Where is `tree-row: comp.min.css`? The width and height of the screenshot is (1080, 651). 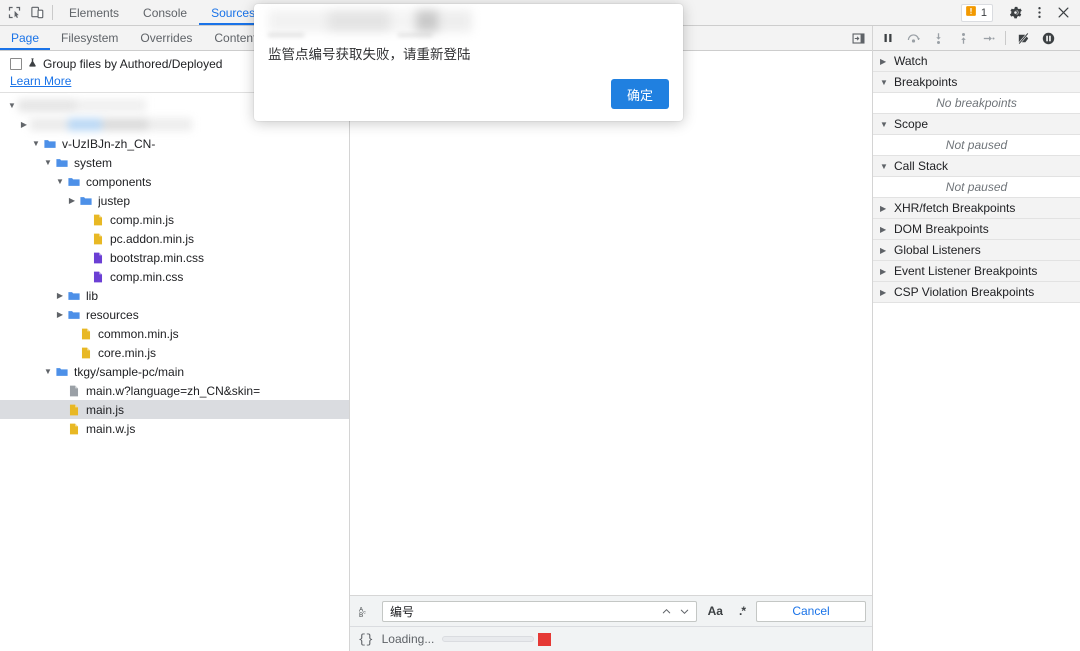 tree-row: comp.min.css is located at coordinates (174, 276).